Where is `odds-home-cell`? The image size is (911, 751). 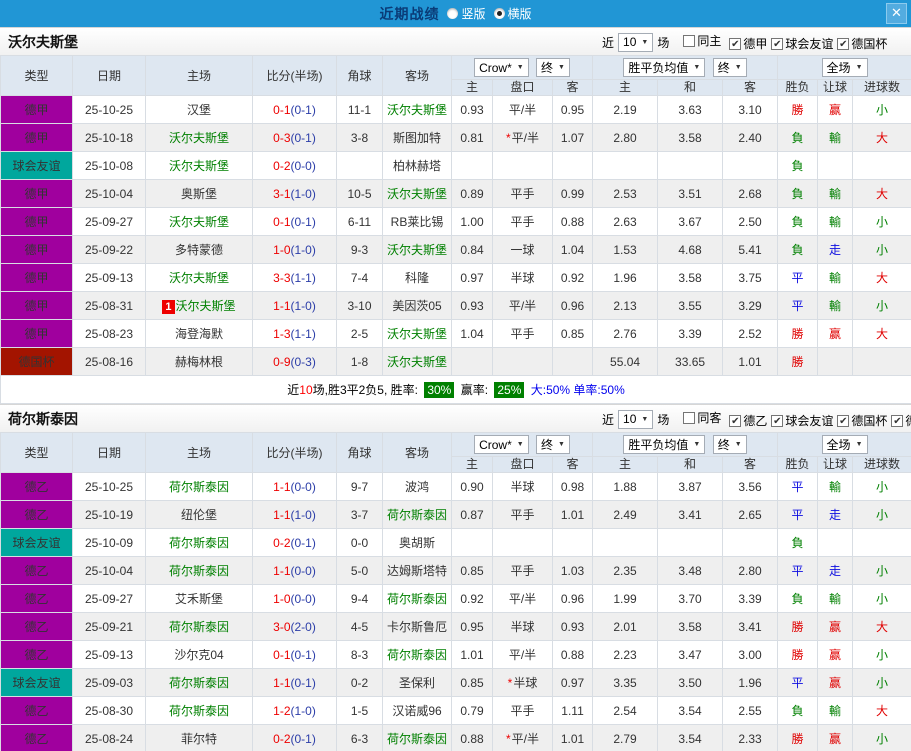 odds-home-cell is located at coordinates (472, 361).